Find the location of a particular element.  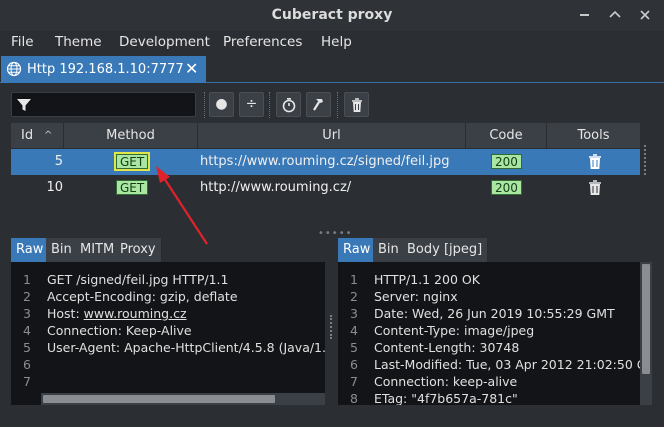

table-header: Id ^ Method Url Code Tools is located at coordinates (325, 136).